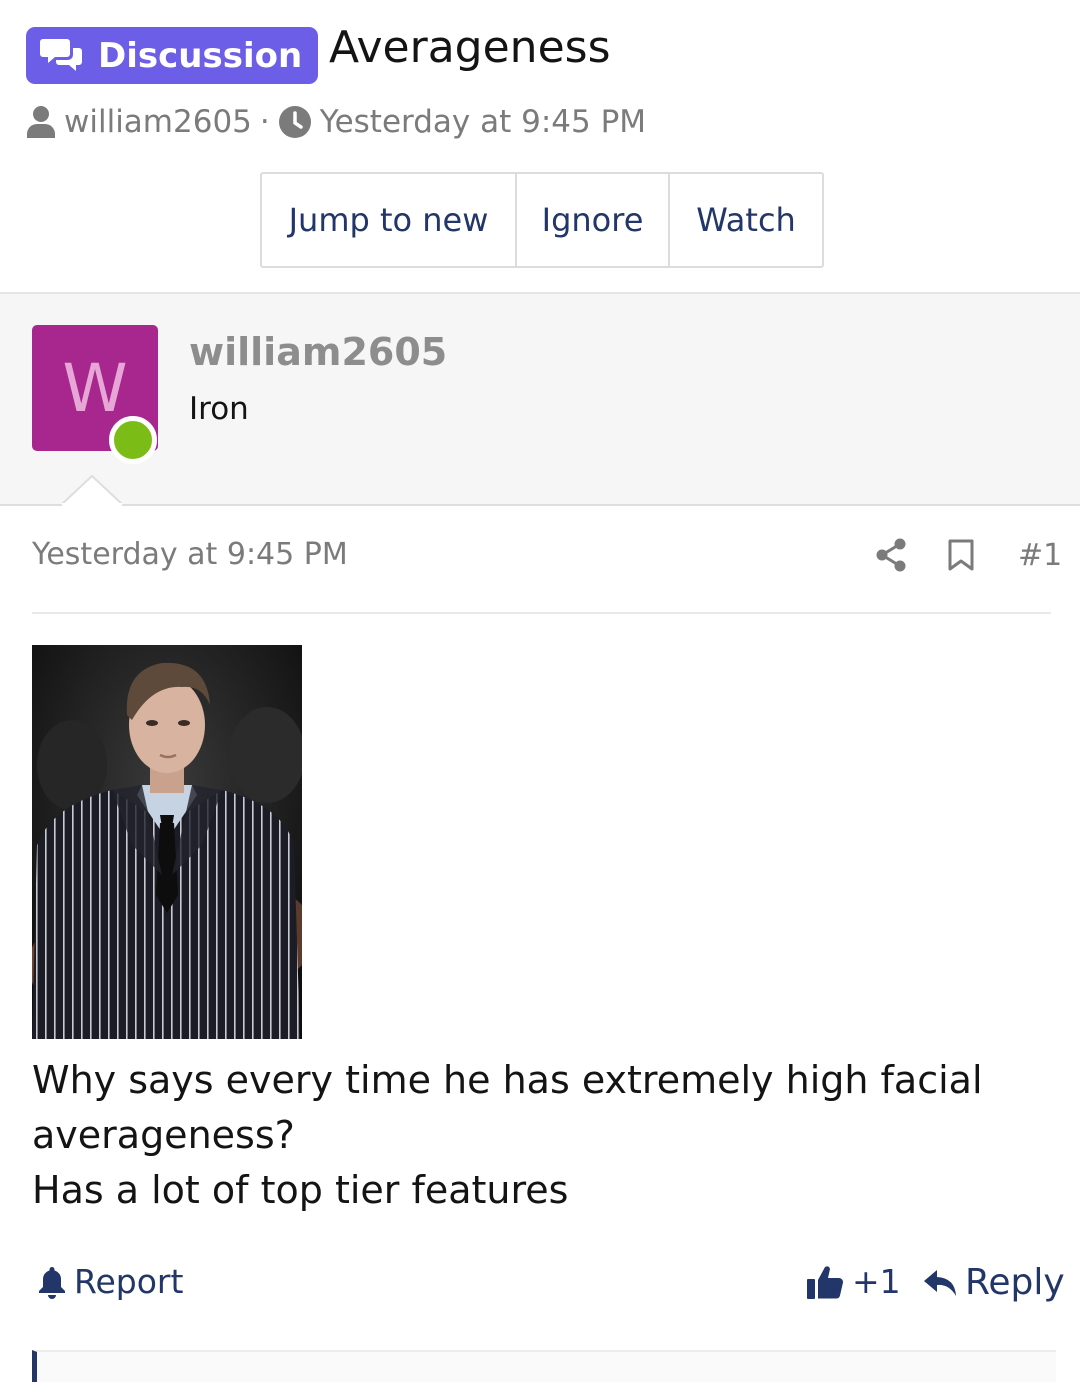  I want to click on user-title: Iron, so click(219, 409).